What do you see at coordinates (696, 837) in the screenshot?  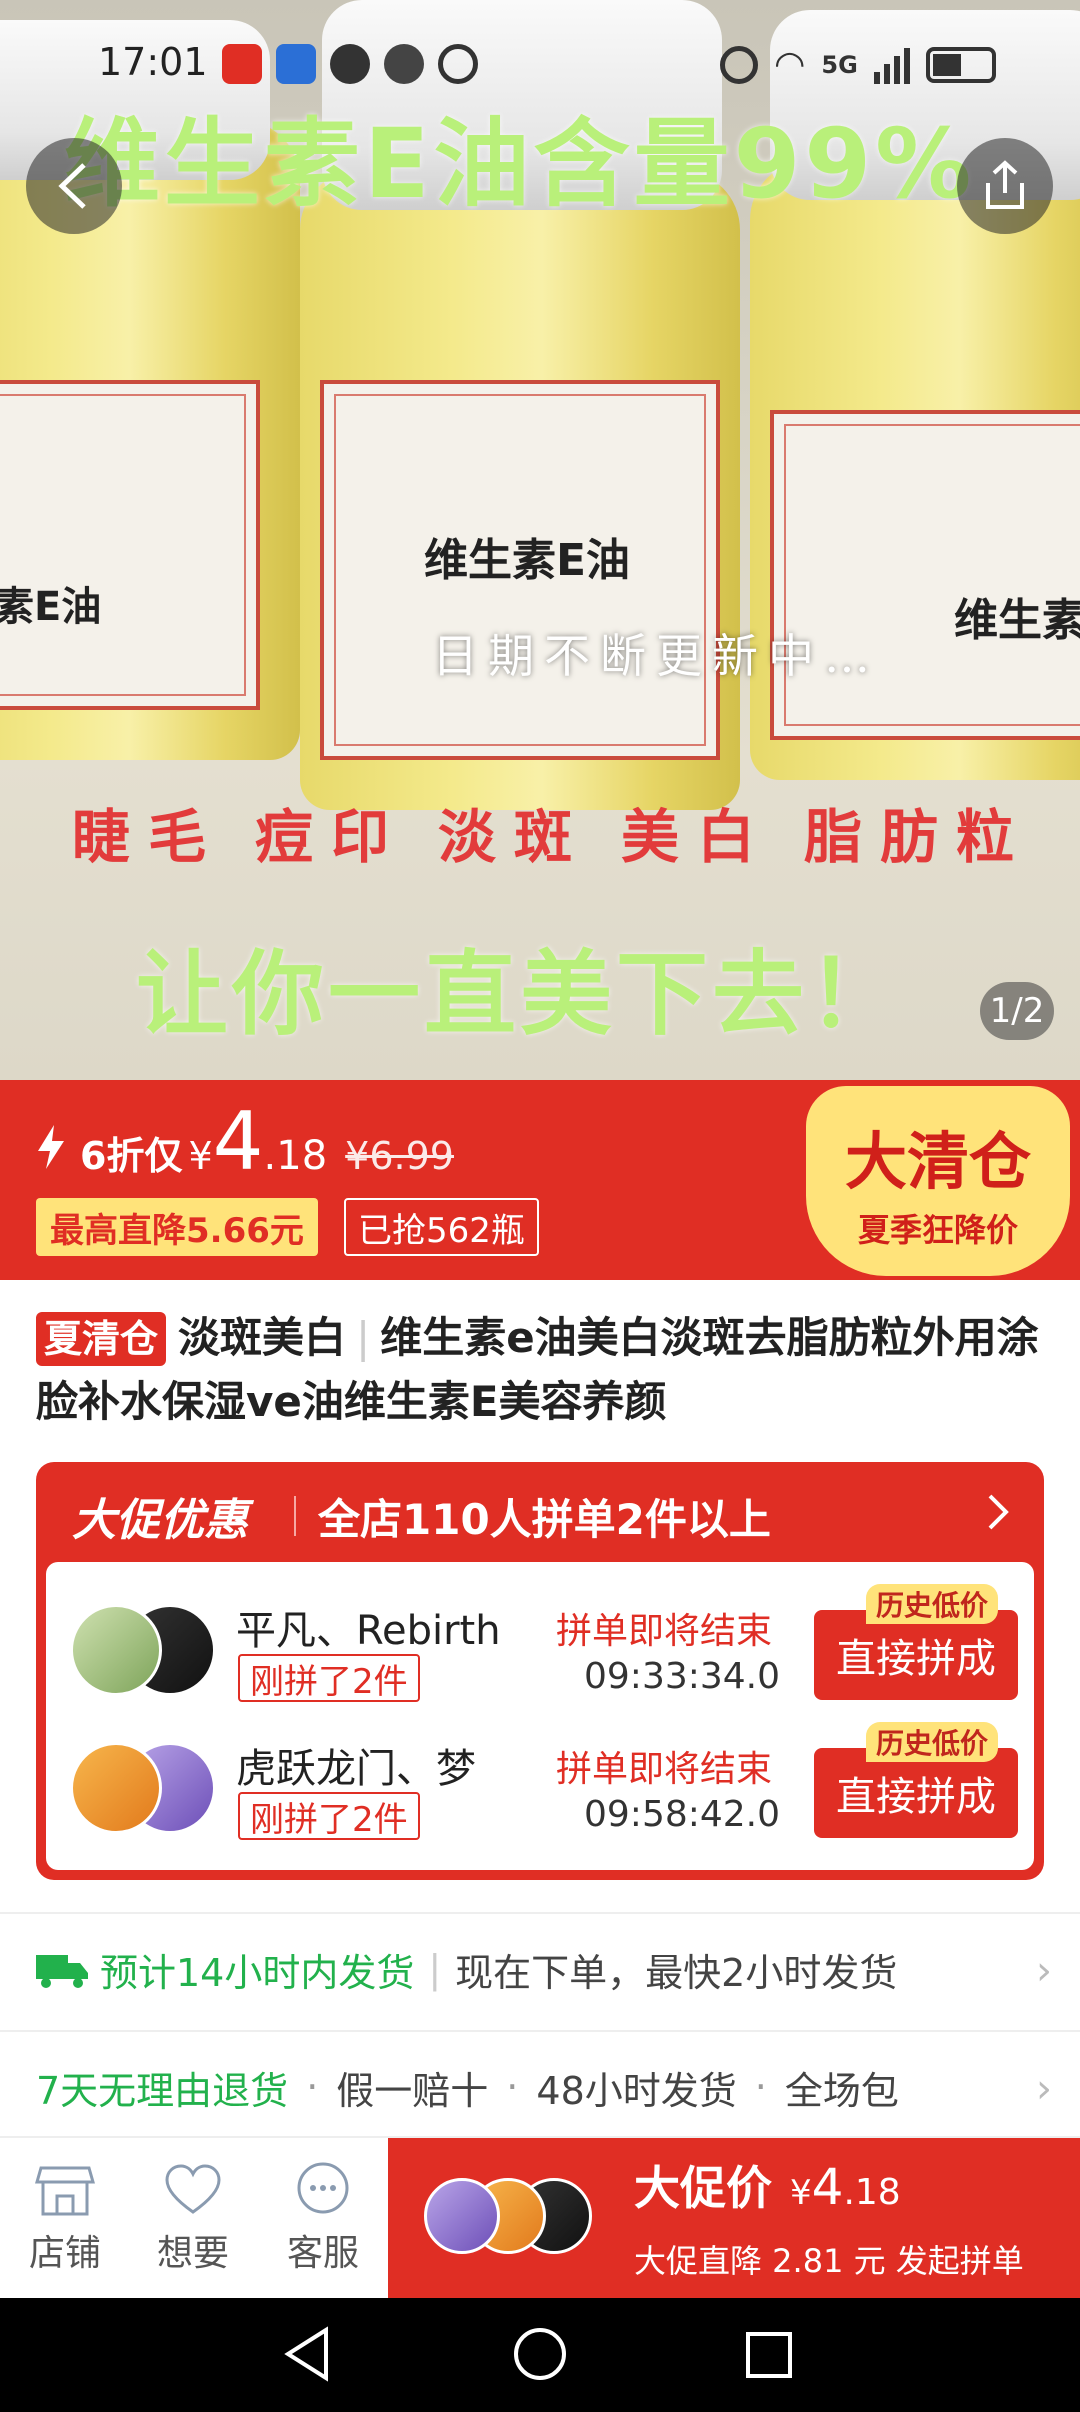 I see `hero-use-3: 美白` at bounding box center [696, 837].